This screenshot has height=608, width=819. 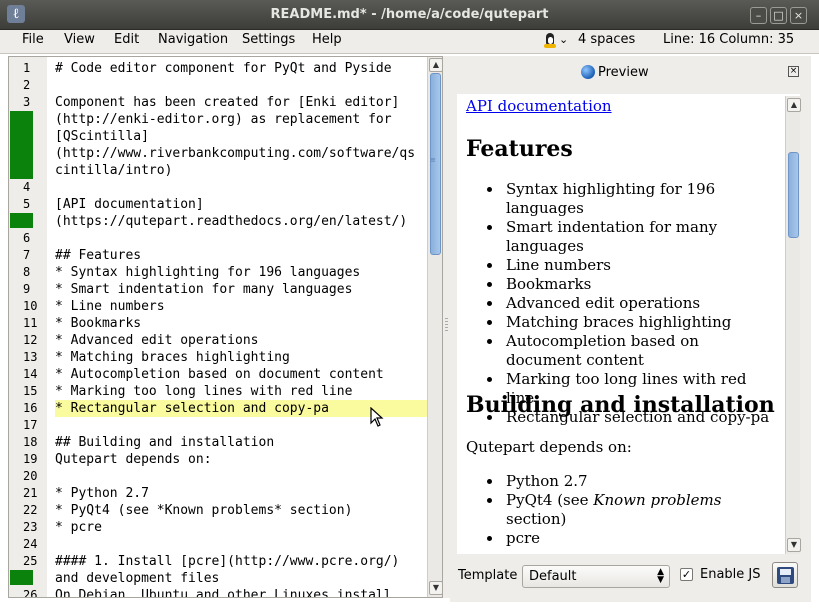 I want to click on line-number: 26, so click(x=30, y=593).